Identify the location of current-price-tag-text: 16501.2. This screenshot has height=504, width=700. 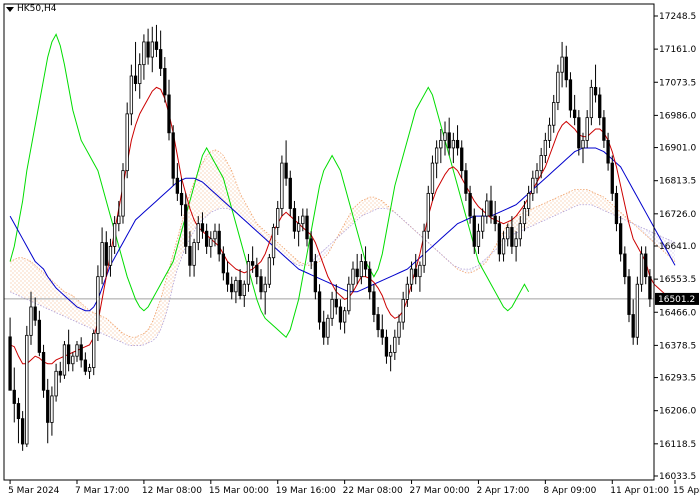
(676, 300).